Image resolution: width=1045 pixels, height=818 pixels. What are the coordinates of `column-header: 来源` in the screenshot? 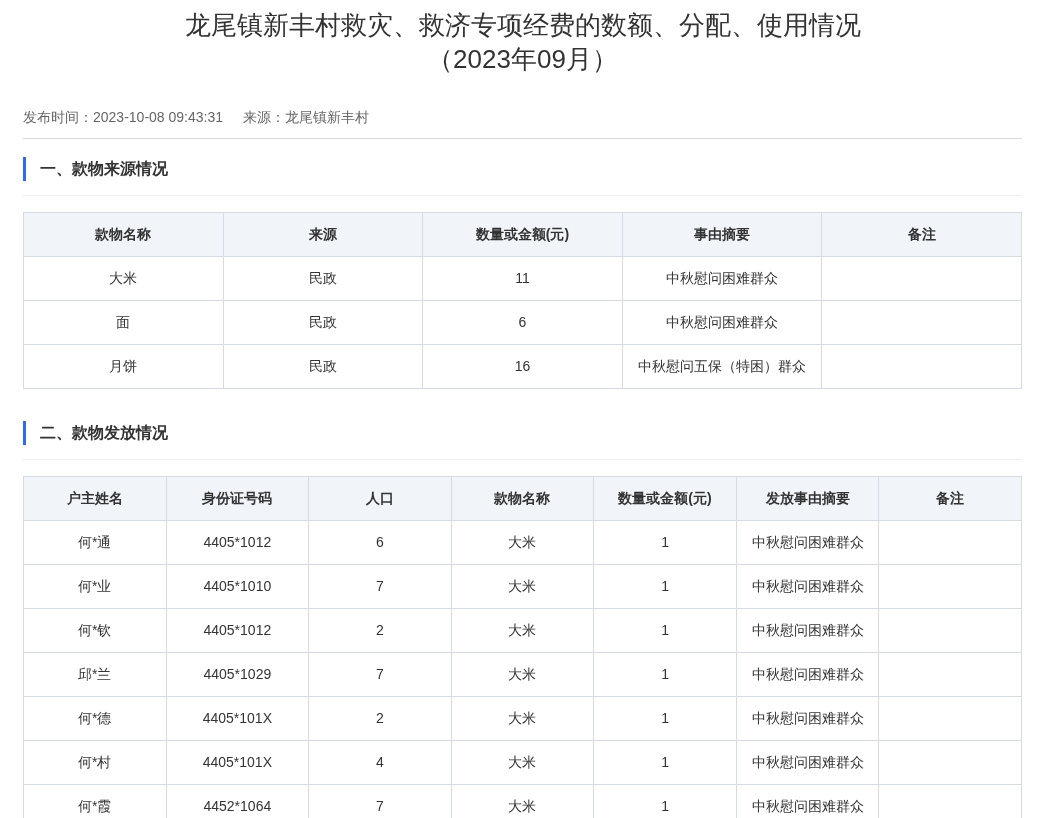 It's located at (323, 234).